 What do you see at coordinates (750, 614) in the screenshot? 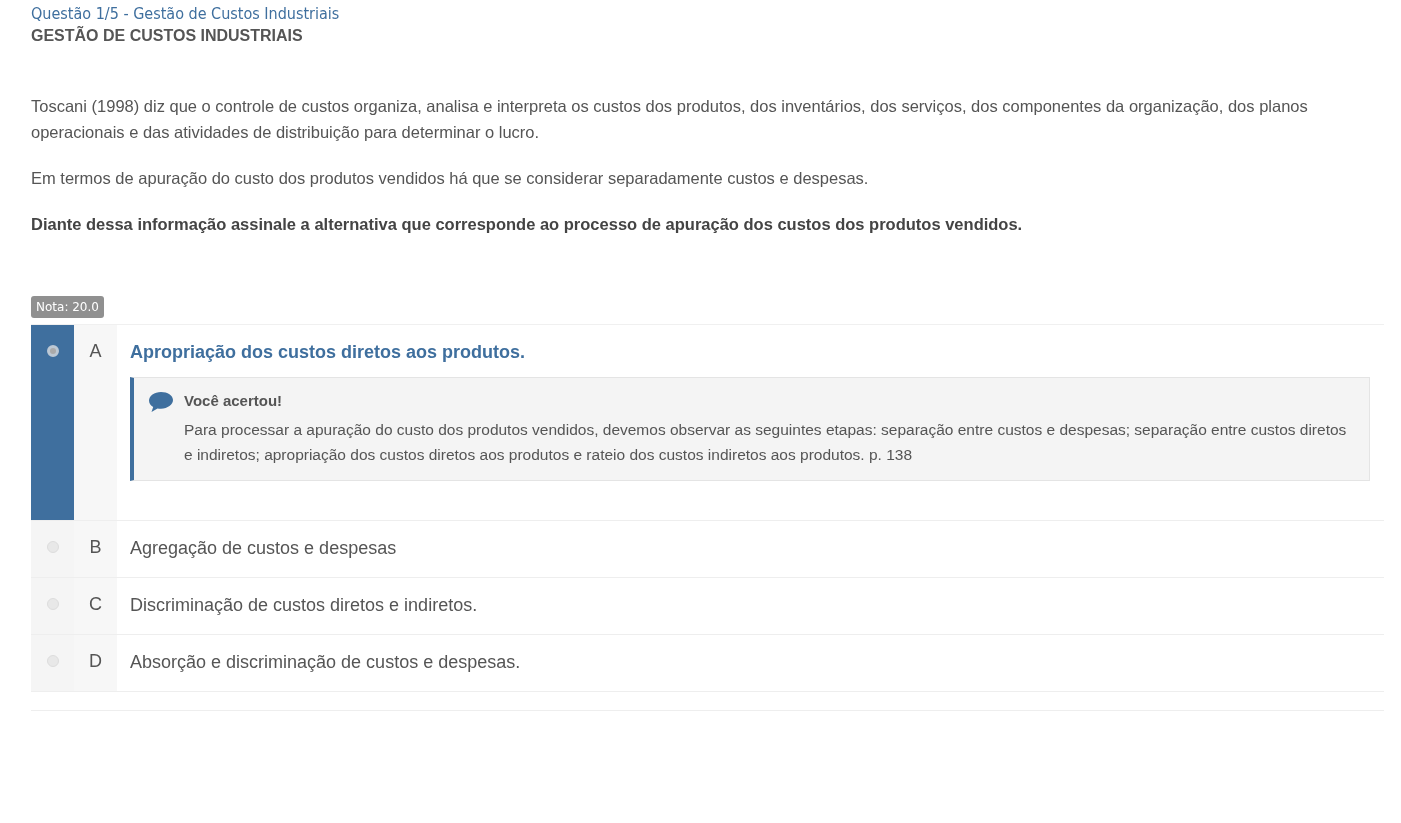
I see `option-text: Discriminação de custos diretos e indiretos.` at bounding box center [750, 614].